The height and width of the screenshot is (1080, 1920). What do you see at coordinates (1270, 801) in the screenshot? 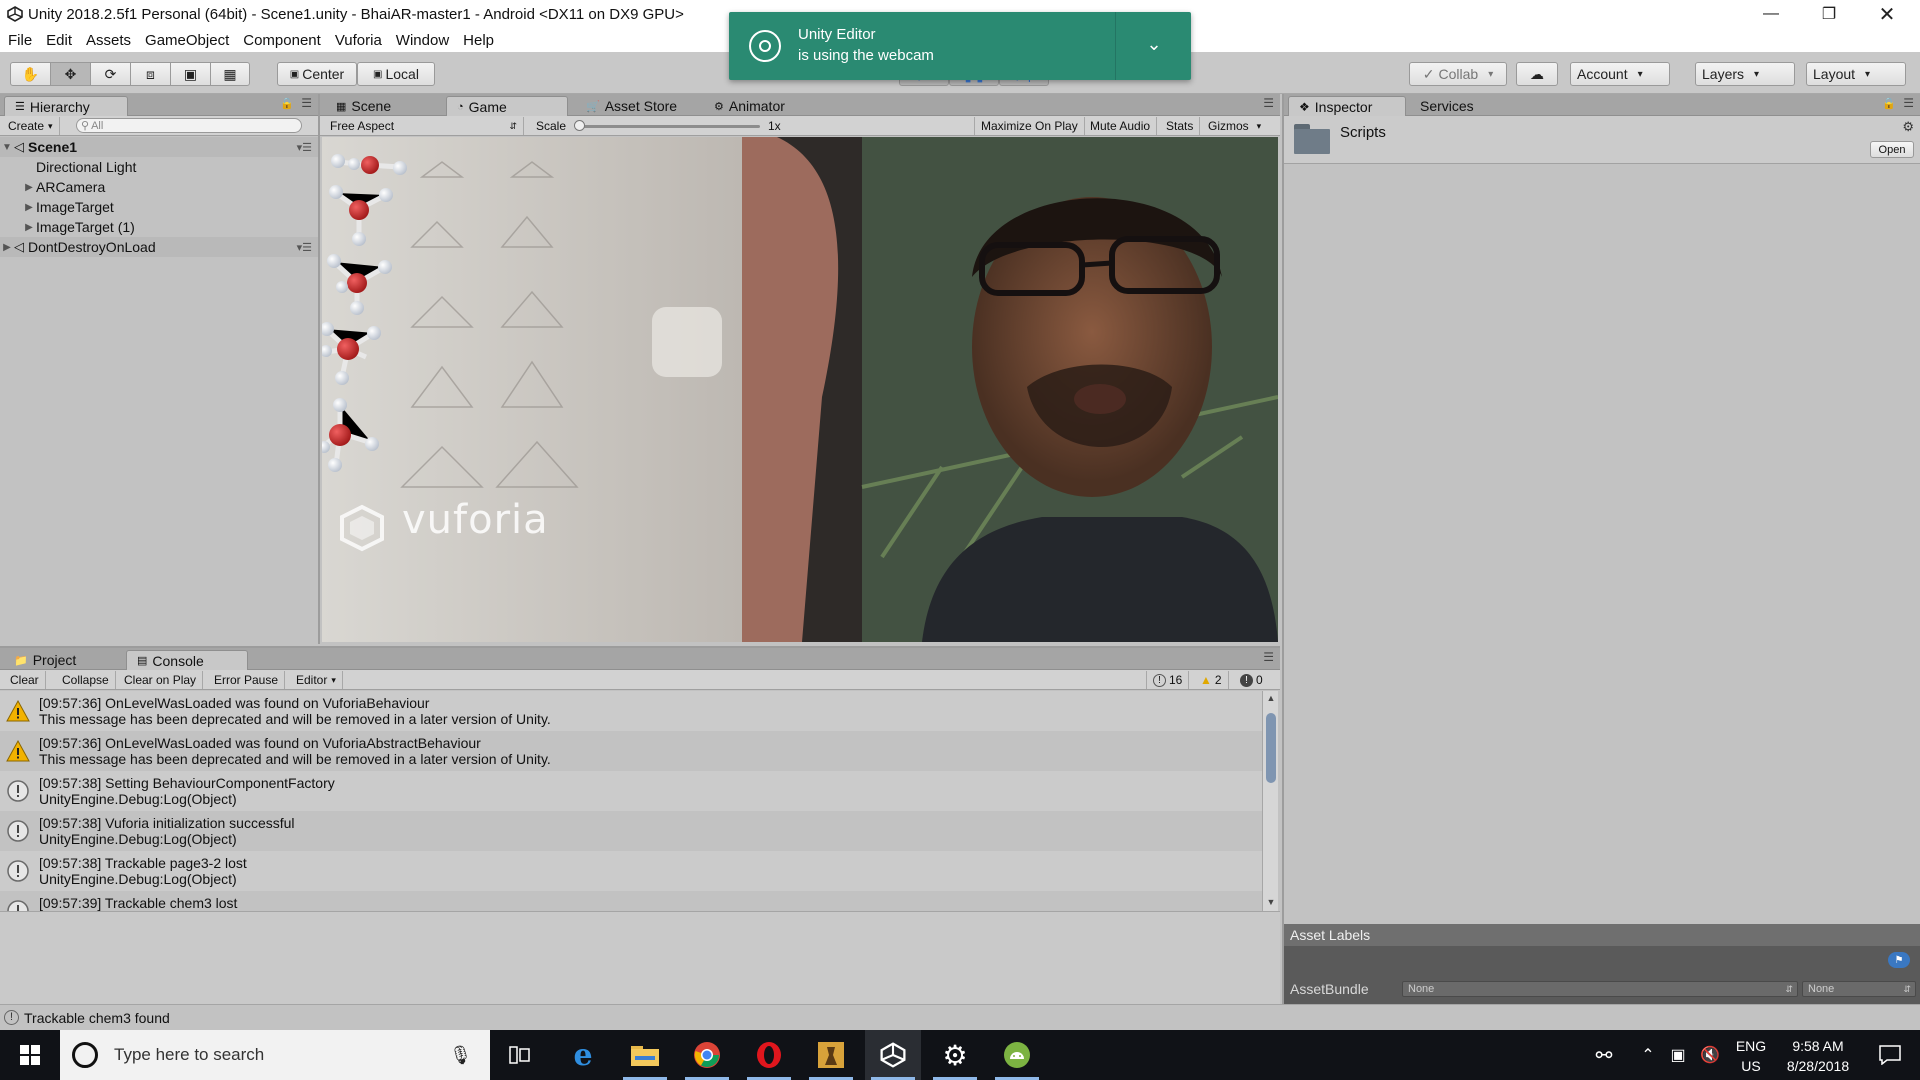
I see `console-scrollbar: ▲ ▼` at bounding box center [1270, 801].